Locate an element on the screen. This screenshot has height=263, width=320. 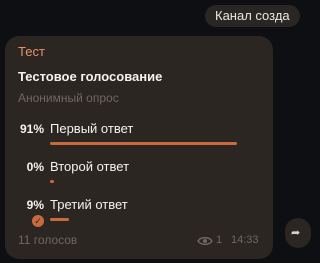
share-icon: ➦ is located at coordinates (296, 233).